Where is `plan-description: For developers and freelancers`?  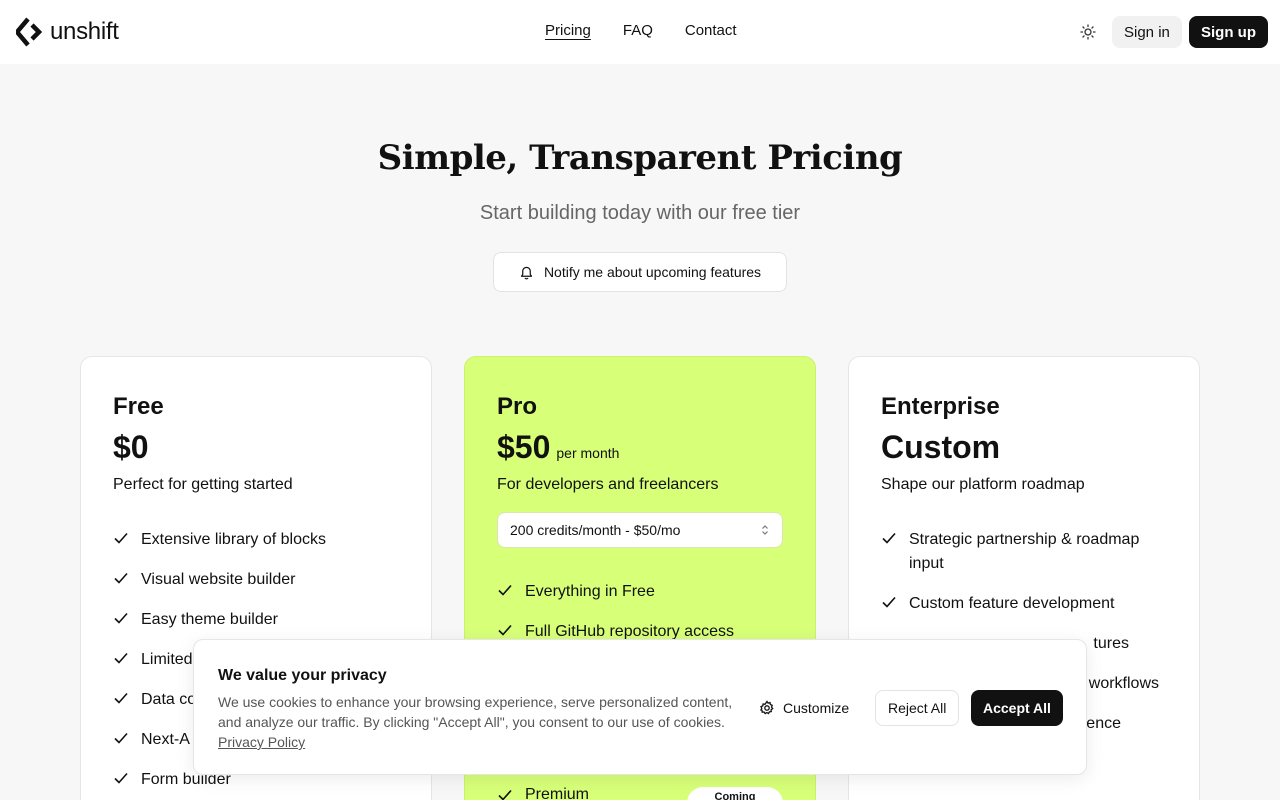 plan-description: For developers and freelancers is located at coordinates (608, 484).